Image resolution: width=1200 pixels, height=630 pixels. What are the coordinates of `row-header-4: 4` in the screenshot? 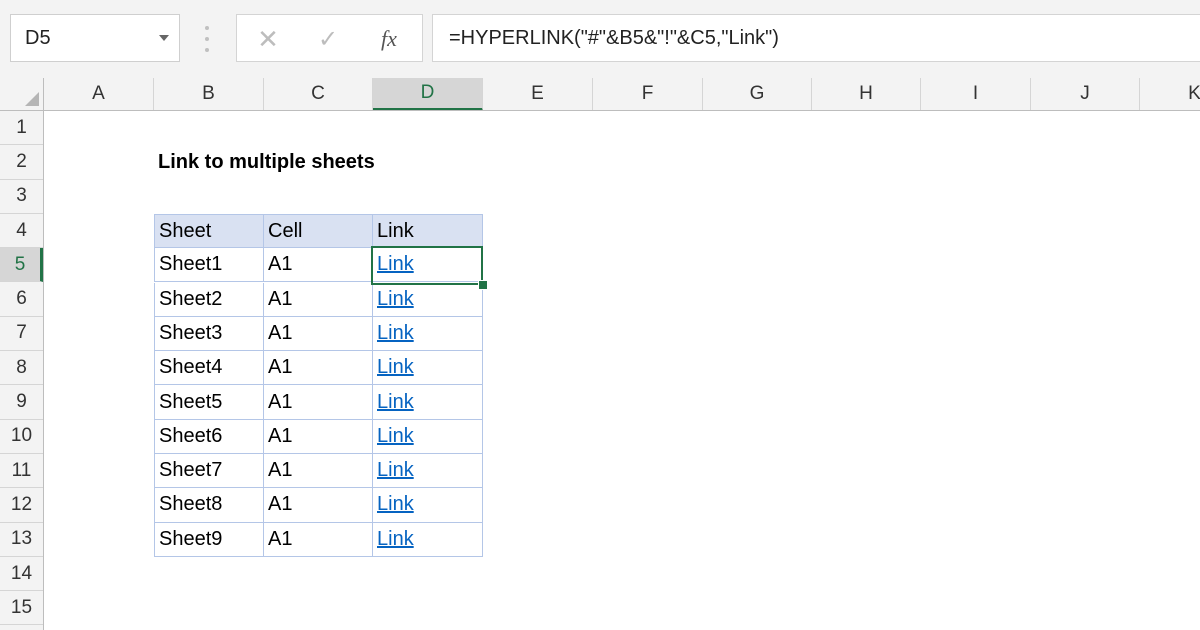 It's located at (21, 231).